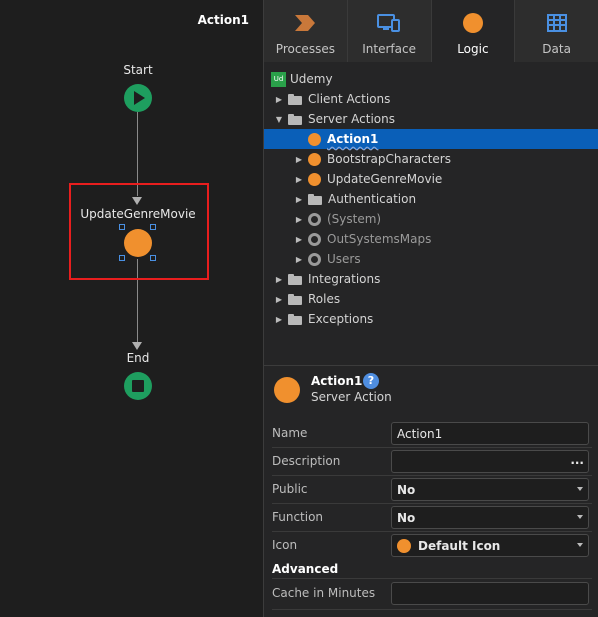 The width and height of the screenshot is (598, 617). I want to click on tab-bar: Processes Interface Logic Data, so click(431, 31).